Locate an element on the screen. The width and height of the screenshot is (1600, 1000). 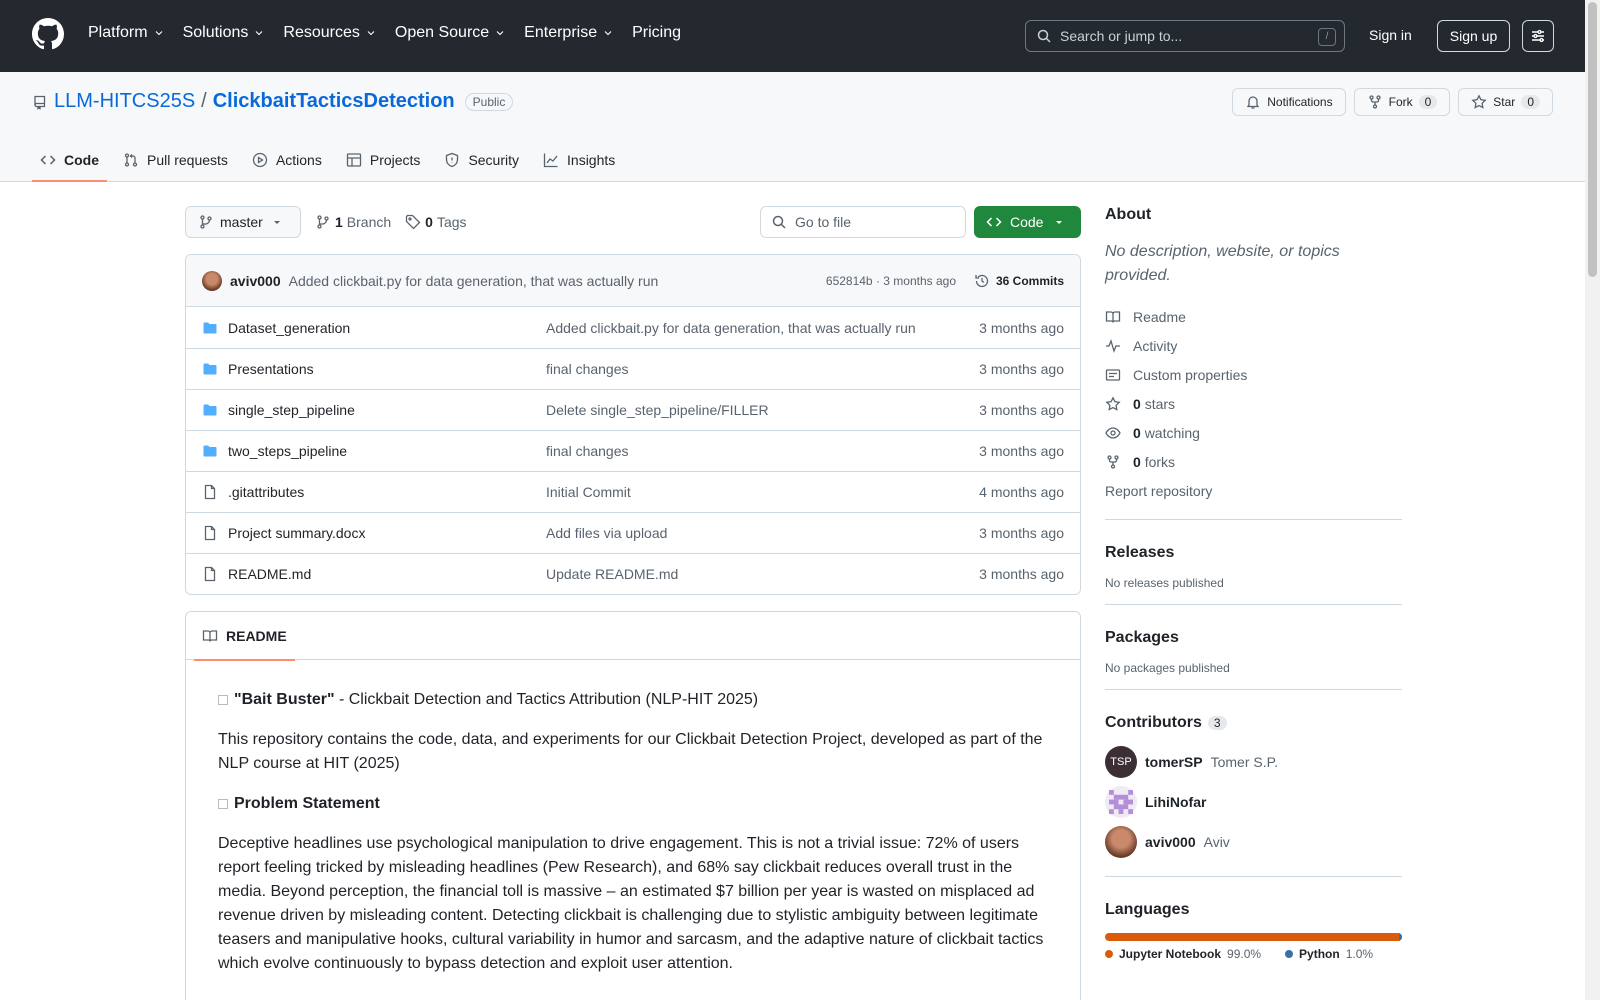
file-name-link: Presentations is located at coordinates (387, 369).